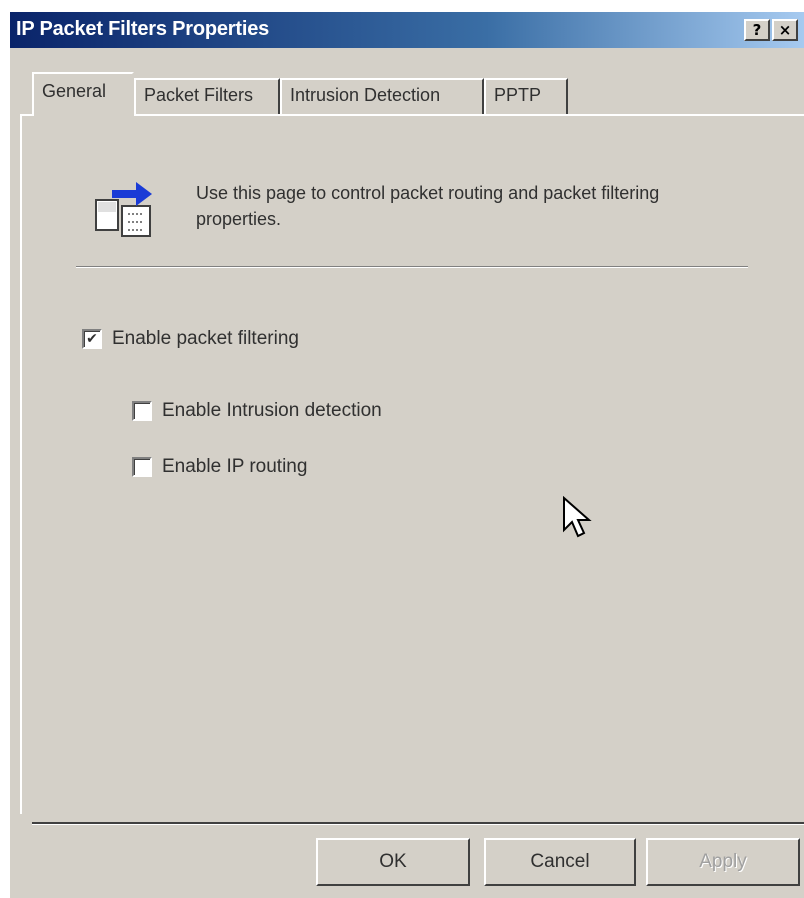 The image size is (804, 898). Describe the element at coordinates (207, 96) in the screenshot. I see `tab-packet-filters: Packet Filters` at that location.